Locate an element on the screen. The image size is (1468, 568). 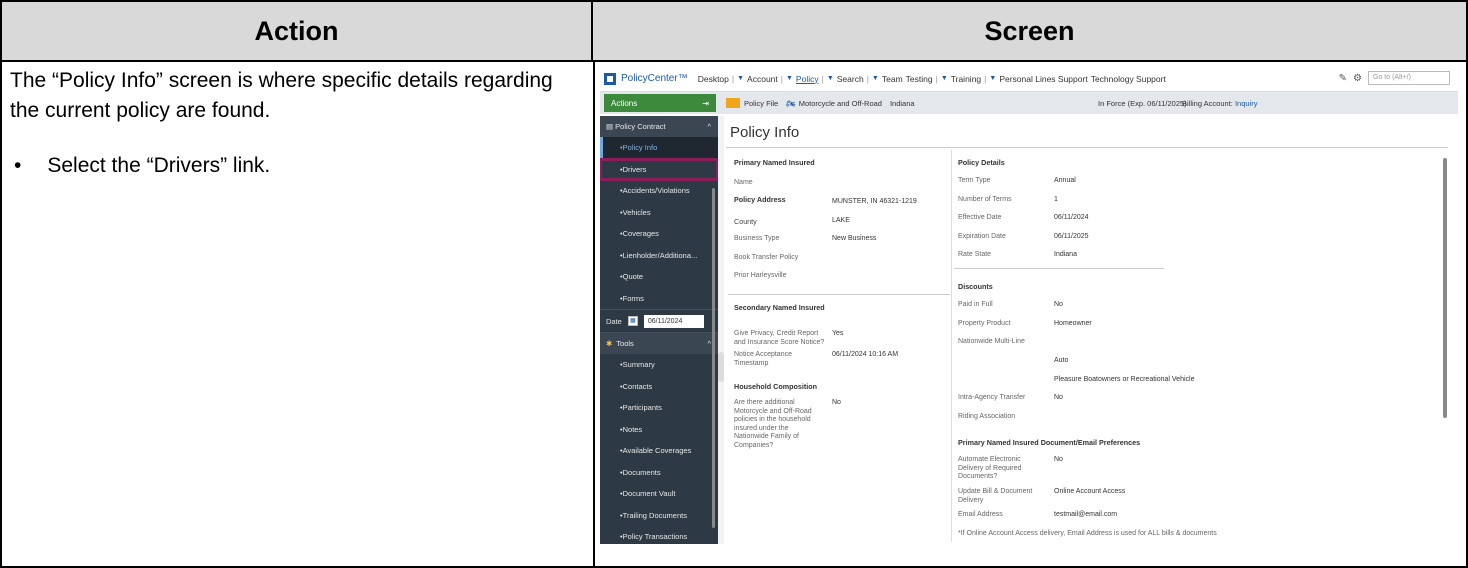
sidebar-item-drivers: • Drivers is located at coordinates (659, 169).